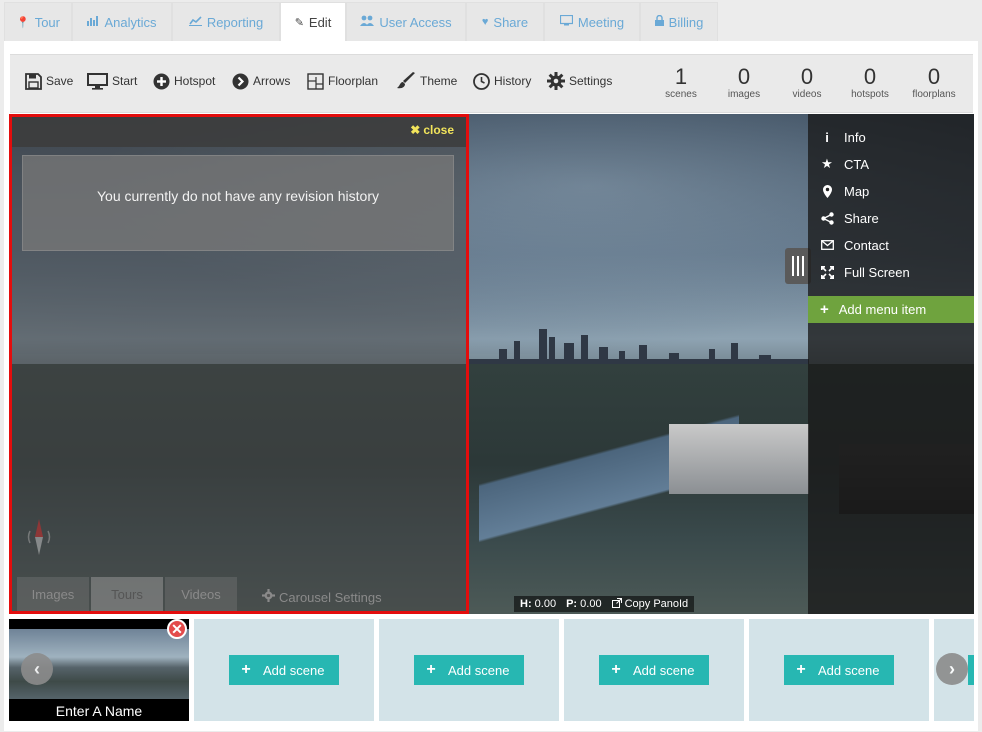  I want to click on scroll-left-button: ‹, so click(37, 669).